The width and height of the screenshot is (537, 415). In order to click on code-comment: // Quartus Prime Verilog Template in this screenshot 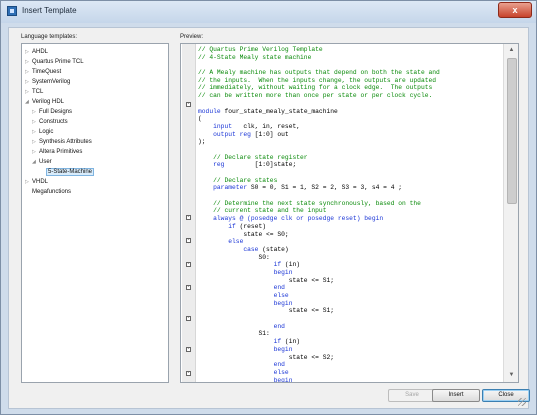, I will do `click(260, 49)`.